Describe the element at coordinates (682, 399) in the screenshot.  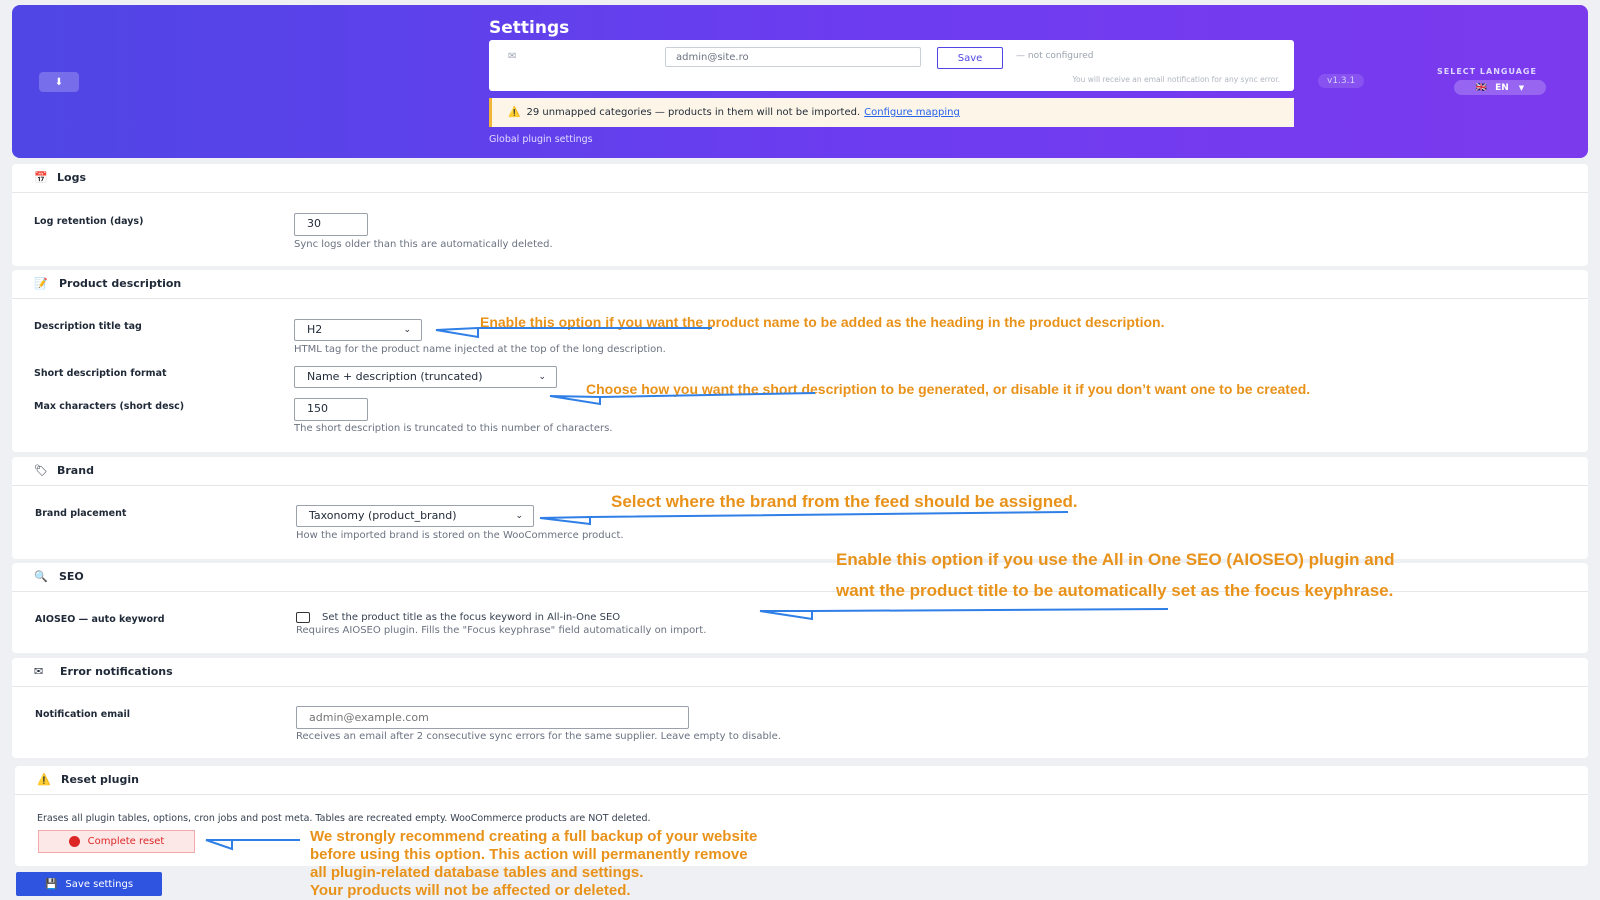
I see `arrow-short-desc` at that location.